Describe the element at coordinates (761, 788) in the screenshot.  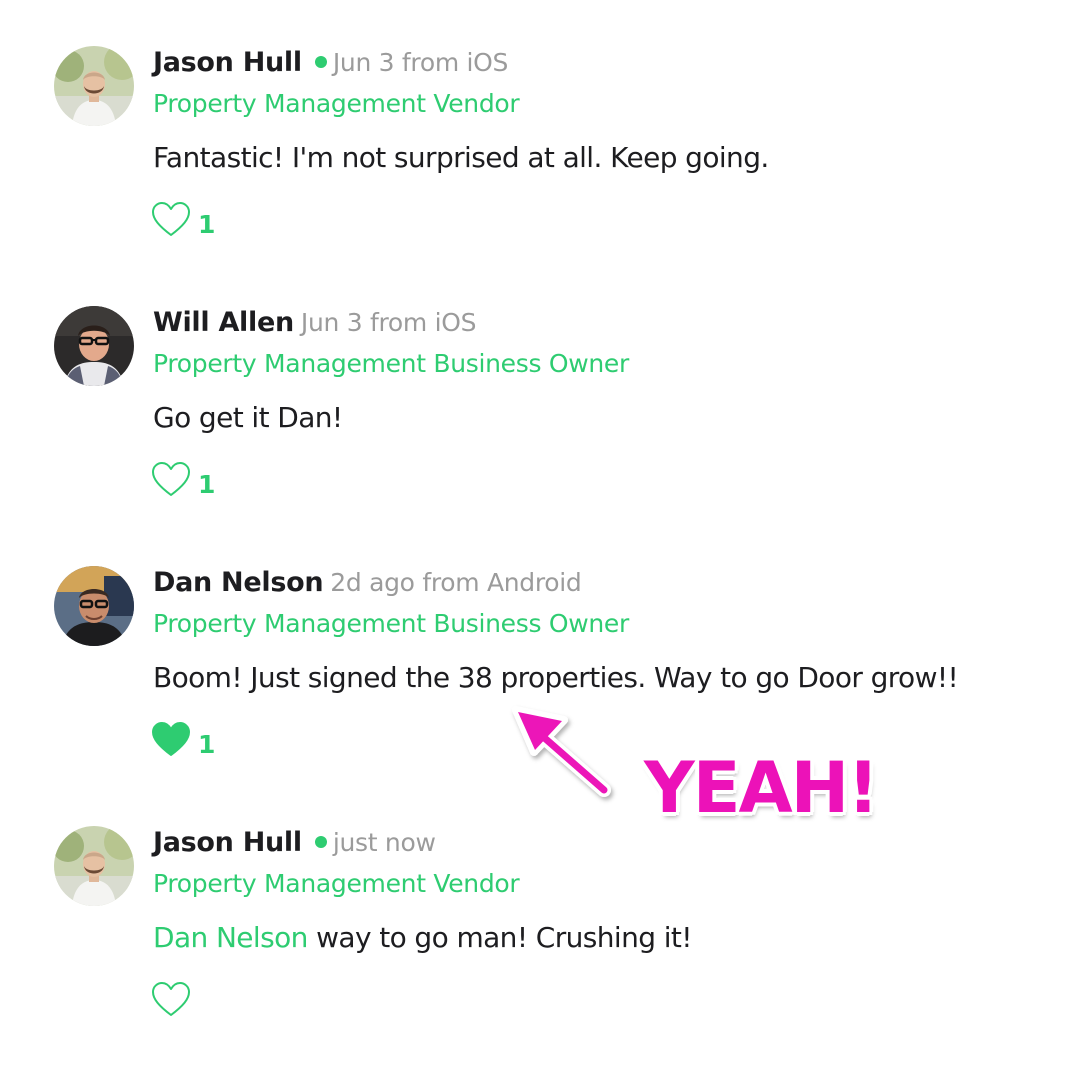
I see `annotation-text: YEAH!` at that location.